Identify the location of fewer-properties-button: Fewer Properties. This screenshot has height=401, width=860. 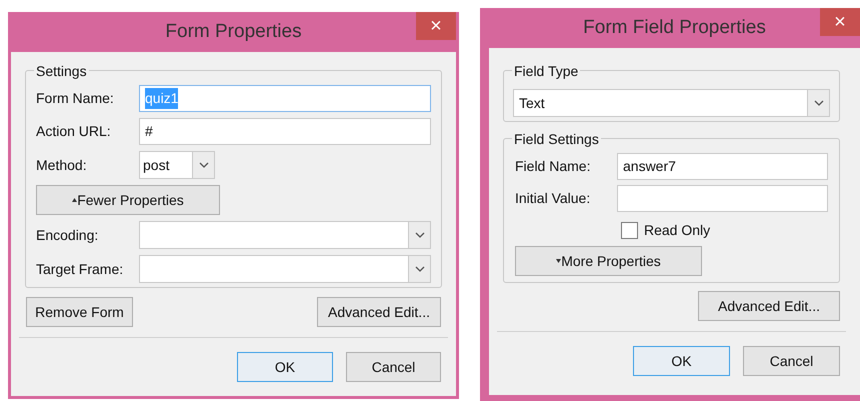
(128, 200).